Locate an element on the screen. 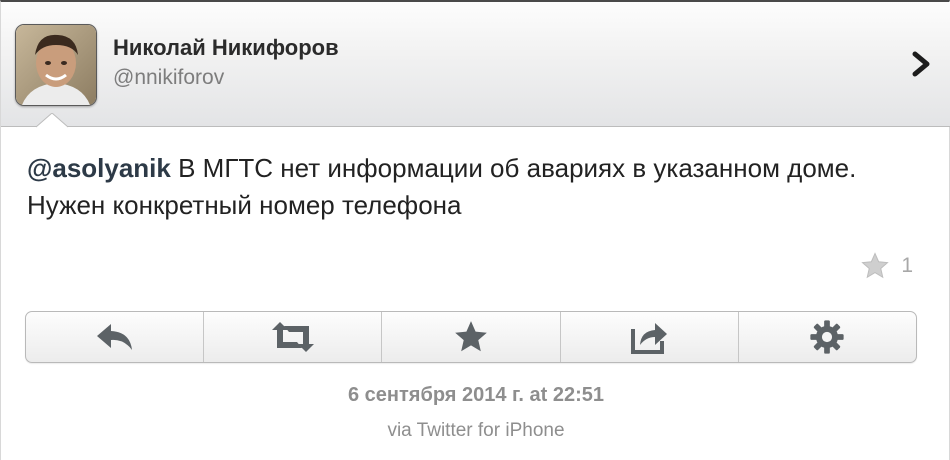 This screenshot has height=460, width=950. share-icon is located at coordinates (649, 338).